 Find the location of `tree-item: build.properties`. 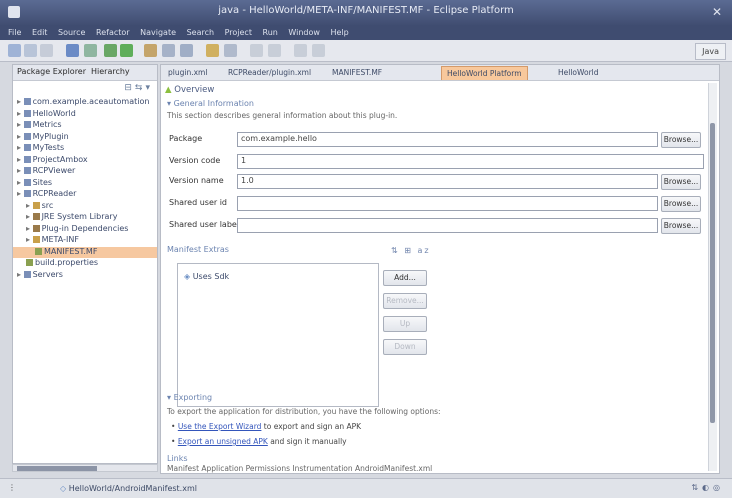

tree-item: build.properties is located at coordinates (85, 264).